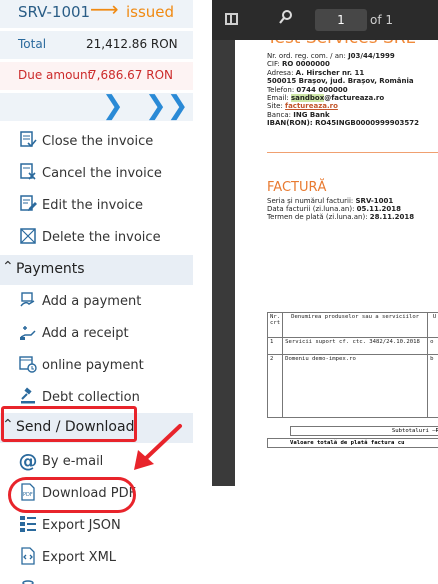  I want to click on close-invoice-item: Close the invoice, so click(96, 142).